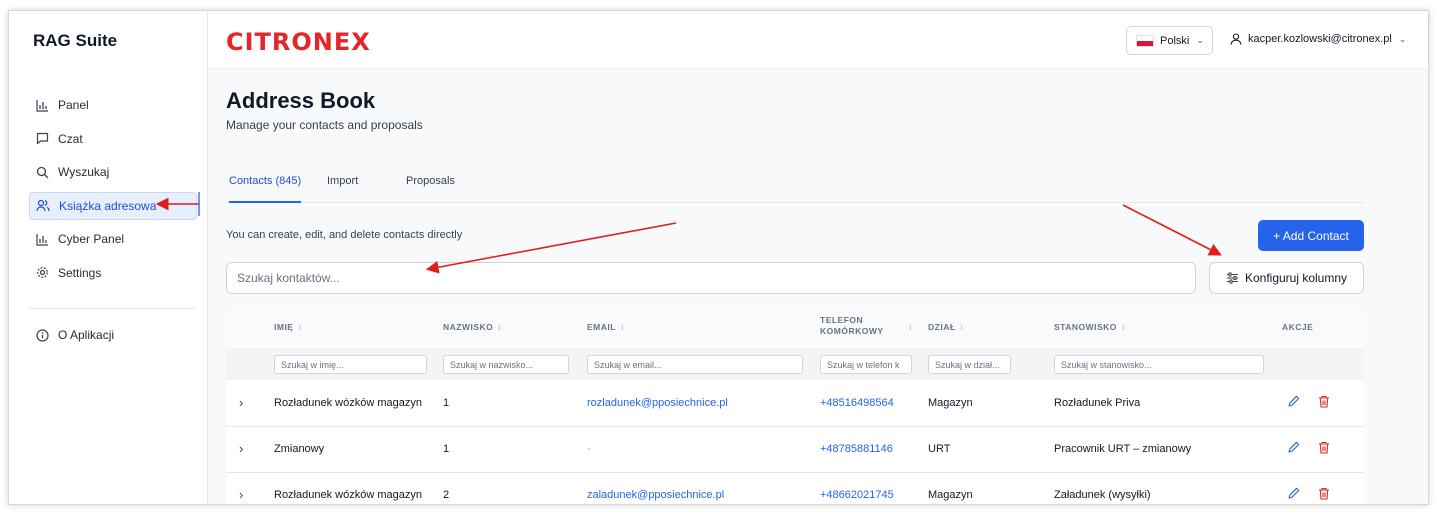  I want to click on column-header-telefon: TELEFON KOMÓRKOWY, so click(852, 326).